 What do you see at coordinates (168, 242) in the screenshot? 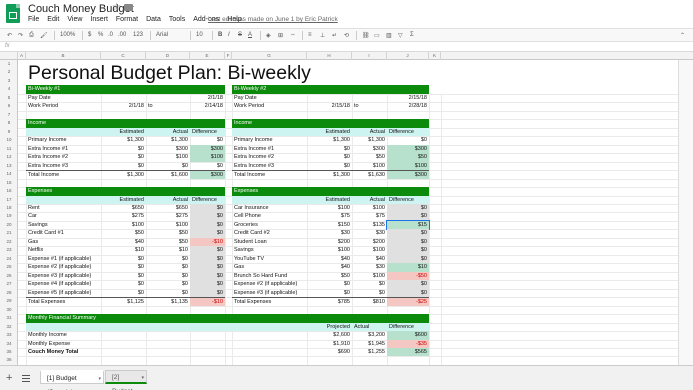
I see `expense-actual: $50` at bounding box center [168, 242].